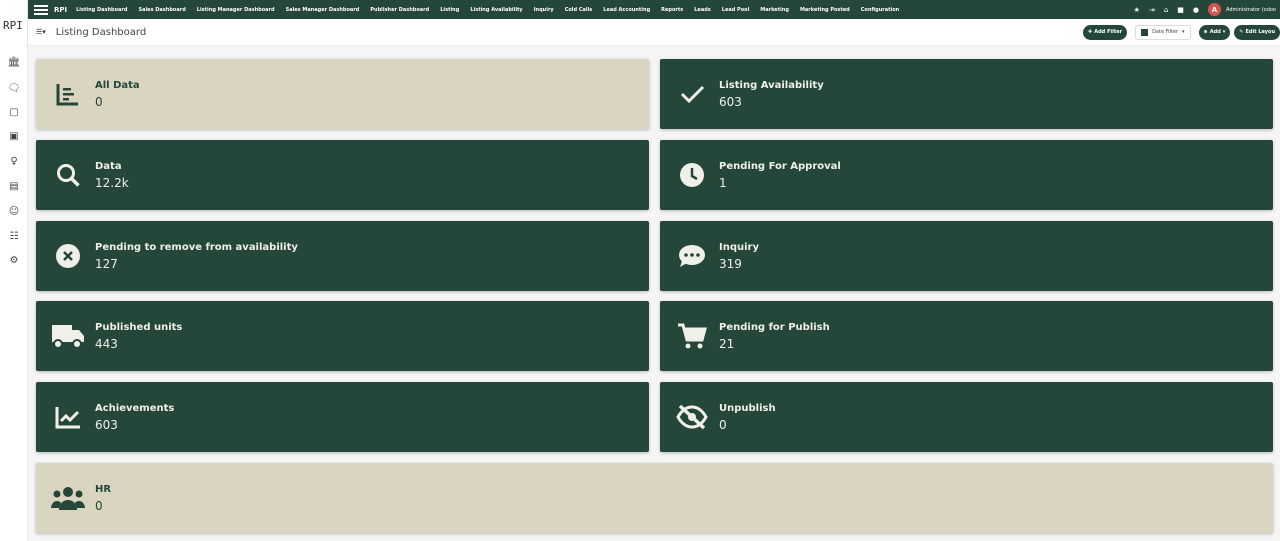 The width and height of the screenshot is (1280, 541). What do you see at coordinates (14, 186) in the screenshot?
I see `id-card-icon: ▤` at bounding box center [14, 186].